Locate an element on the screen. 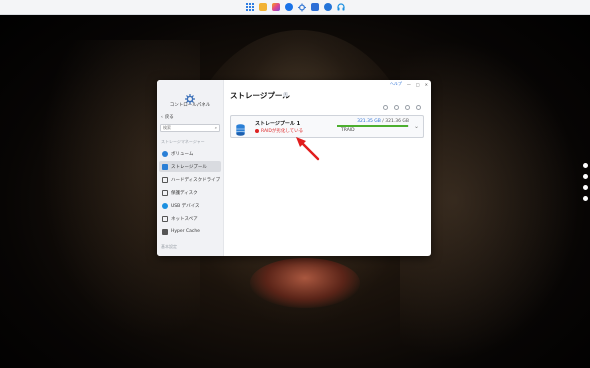  minimize-icon: — is located at coordinates (409, 84).